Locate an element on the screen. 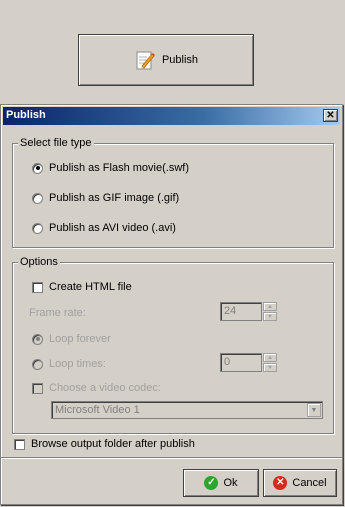 This screenshot has height=507, width=345. radio-option-avi: Publish as AVI video (.avi) is located at coordinates (104, 228).